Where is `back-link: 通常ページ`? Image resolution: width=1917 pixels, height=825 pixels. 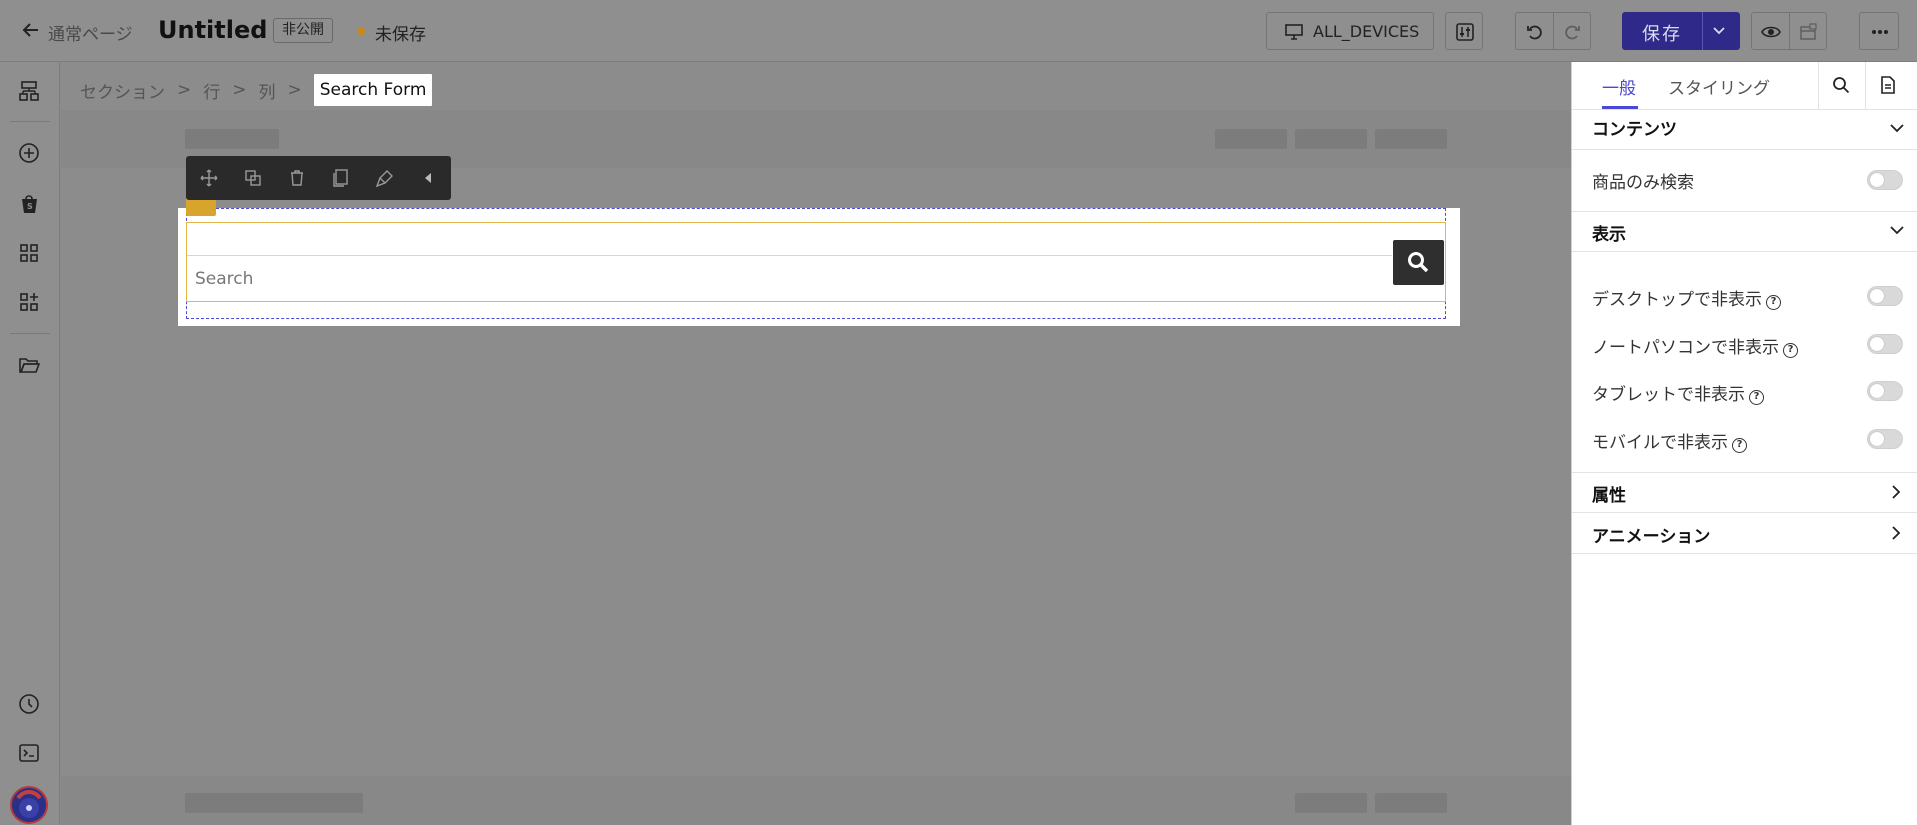 back-link: 通常ページ is located at coordinates (90, 32).